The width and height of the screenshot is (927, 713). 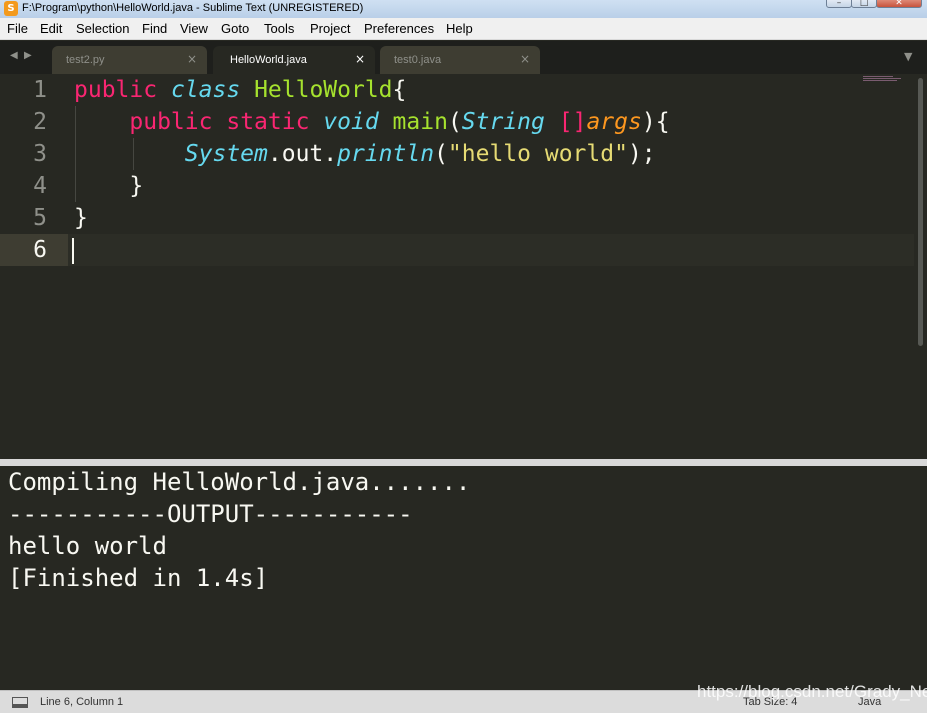 I want to click on tab-back-arrow-icon: ◀, so click(x=14, y=56).